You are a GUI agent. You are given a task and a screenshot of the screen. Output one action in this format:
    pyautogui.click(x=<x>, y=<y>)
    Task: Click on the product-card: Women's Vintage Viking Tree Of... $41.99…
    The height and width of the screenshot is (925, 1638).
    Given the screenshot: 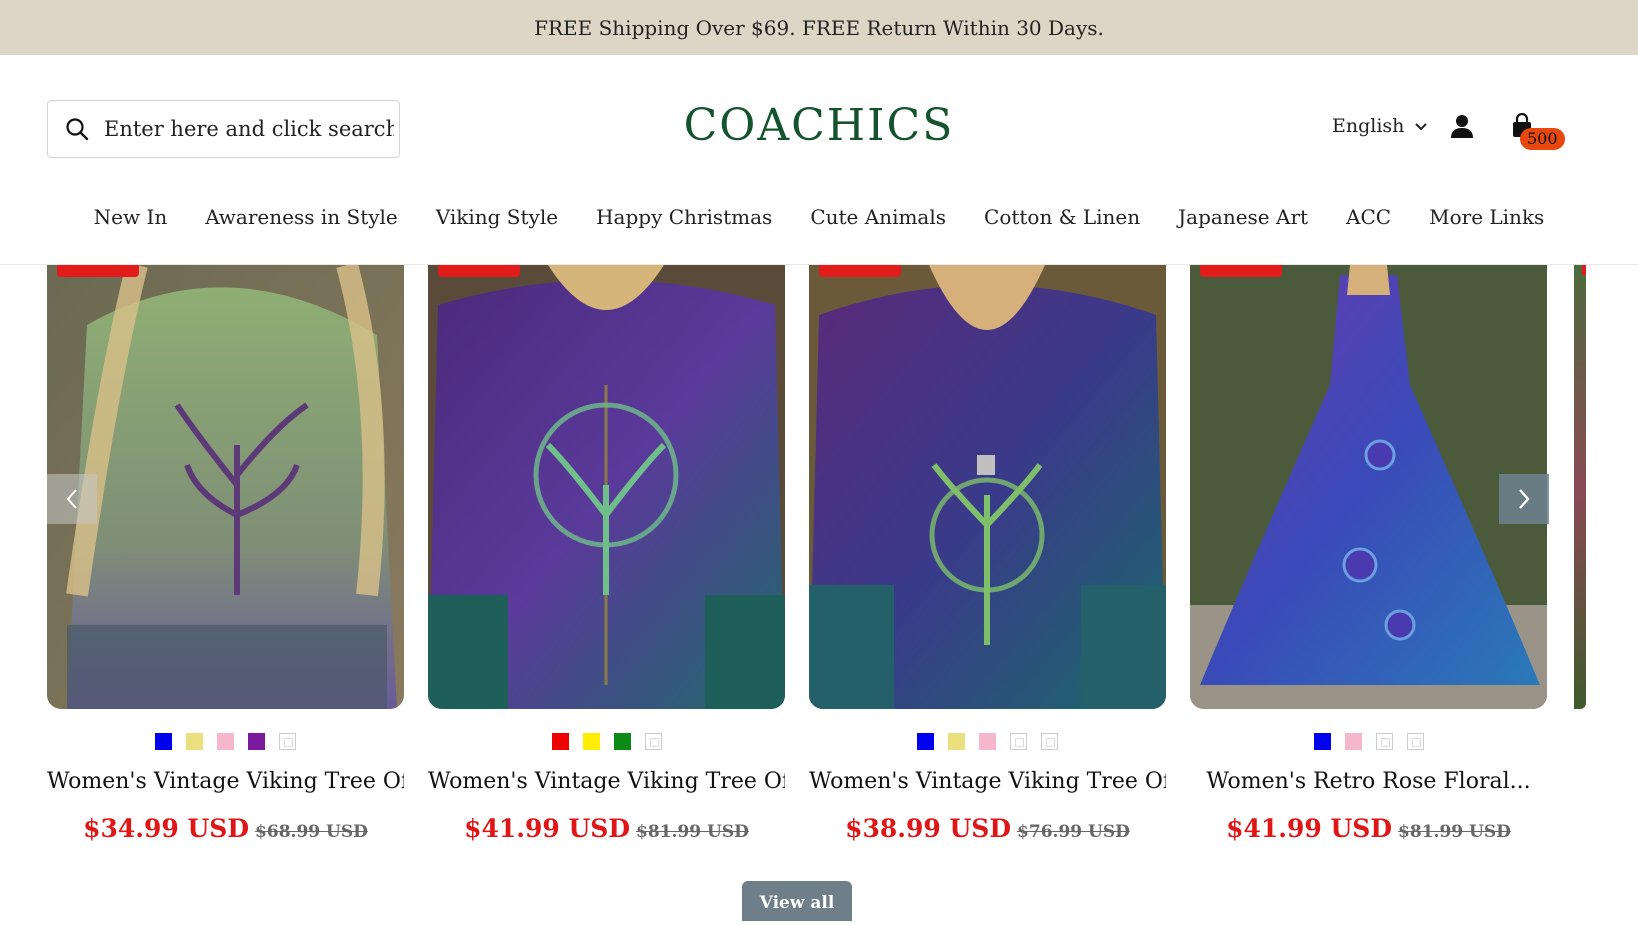 What is the action you would take?
    pyautogui.click(x=606, y=554)
    